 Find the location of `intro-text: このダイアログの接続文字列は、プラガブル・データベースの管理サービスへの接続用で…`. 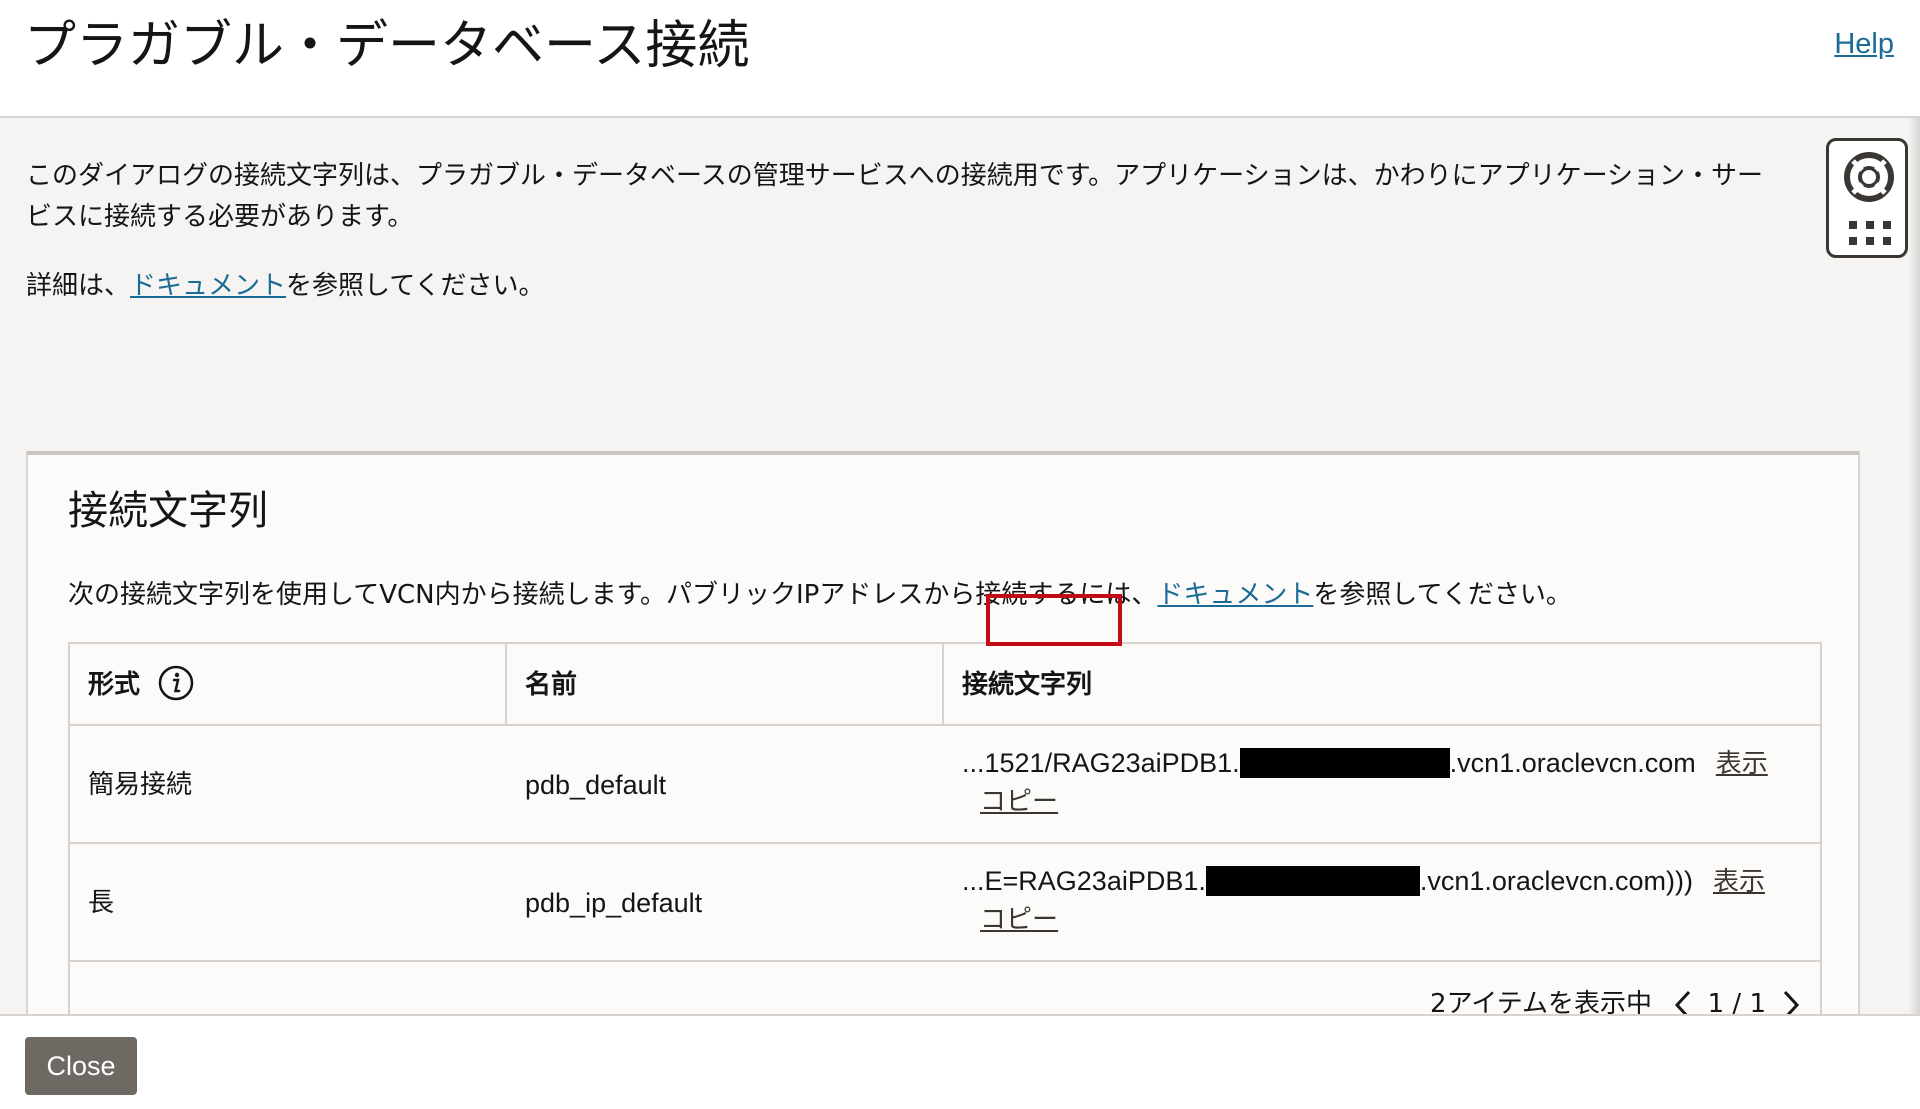

intro-text: このダイアログの接続文字列は、プラガブル・データベースの管理サービスへの接続用で… is located at coordinates (926, 197).